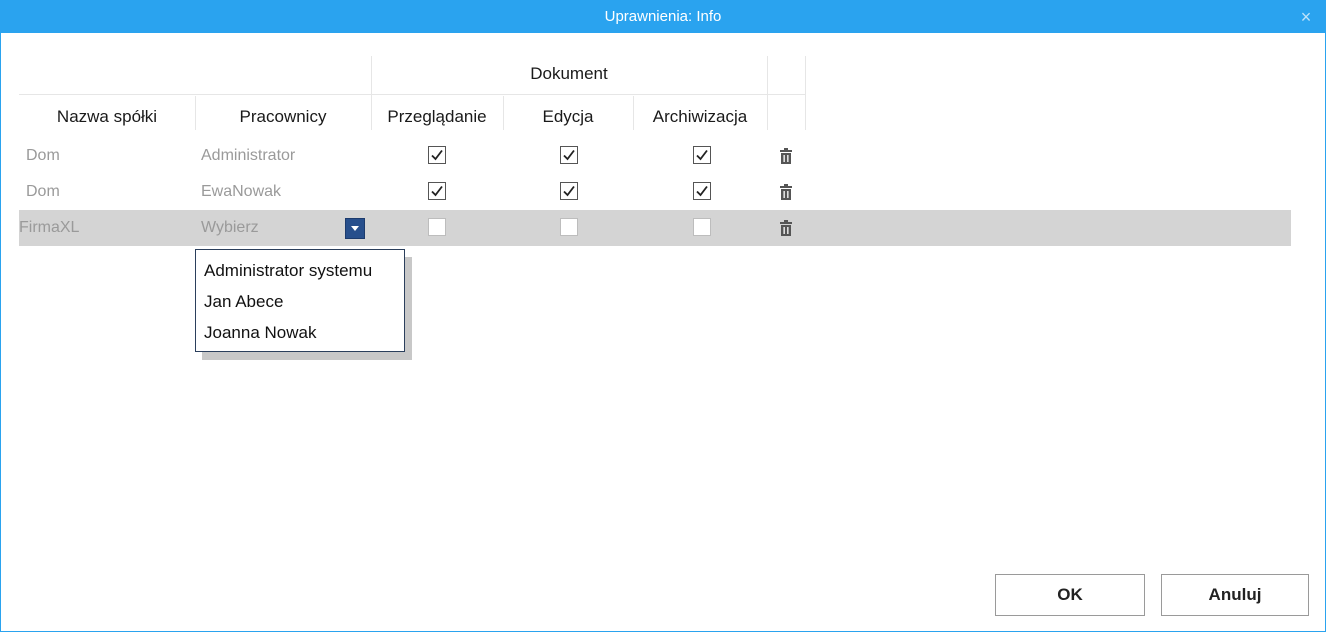 The width and height of the screenshot is (1326, 632). What do you see at coordinates (1235, 595) in the screenshot?
I see `cancel-button: Anuluj` at bounding box center [1235, 595].